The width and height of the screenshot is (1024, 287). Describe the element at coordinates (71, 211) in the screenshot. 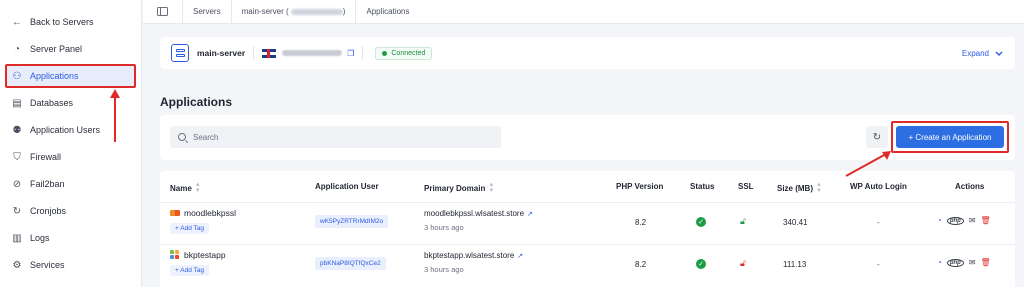

I see `sidebar-item-cronjobs: ↻ Cronjobs` at that location.